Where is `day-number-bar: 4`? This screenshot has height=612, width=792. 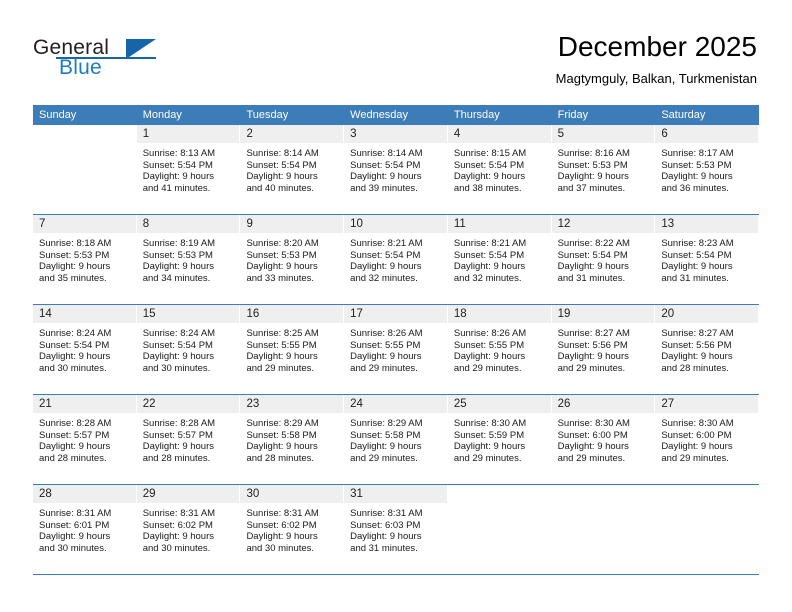
day-number-bar: 4 is located at coordinates (499, 134).